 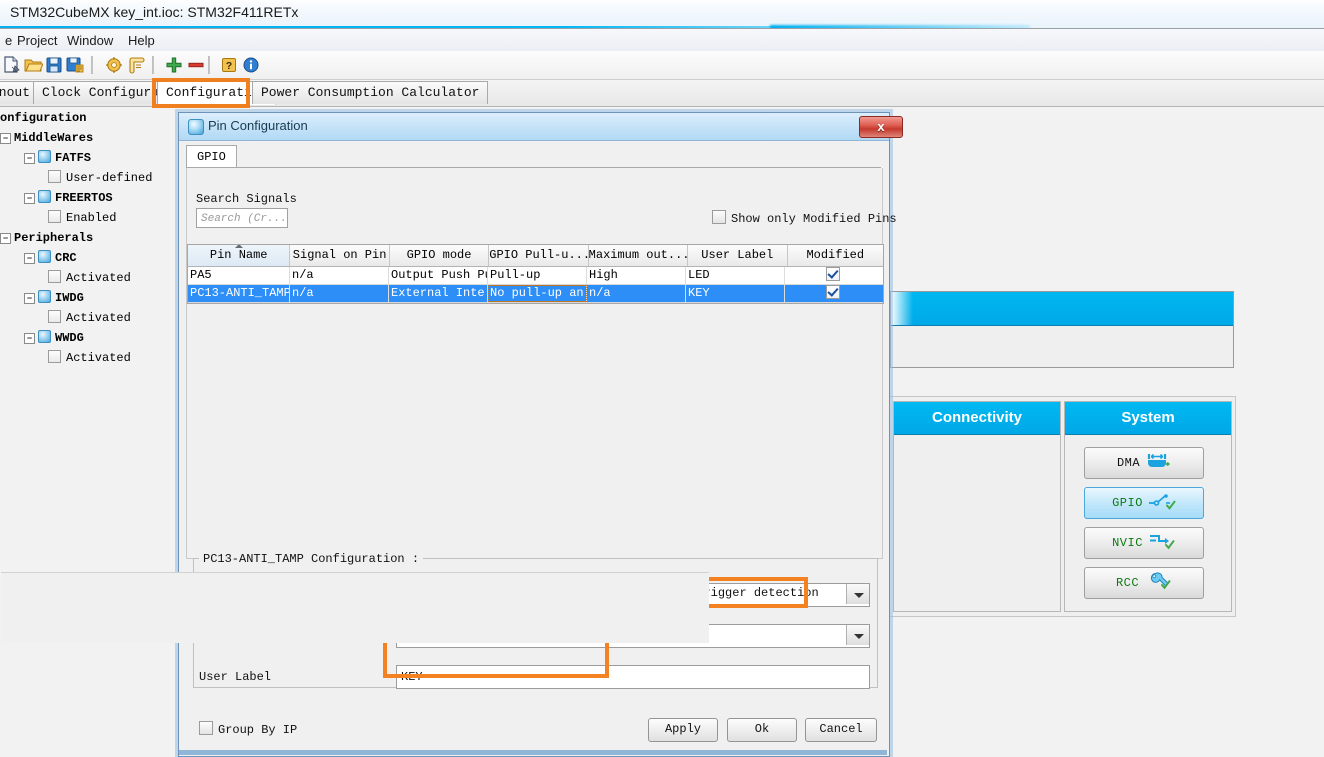 I want to click on tree-child-iwdg-activated: Activated, so click(x=90, y=318).